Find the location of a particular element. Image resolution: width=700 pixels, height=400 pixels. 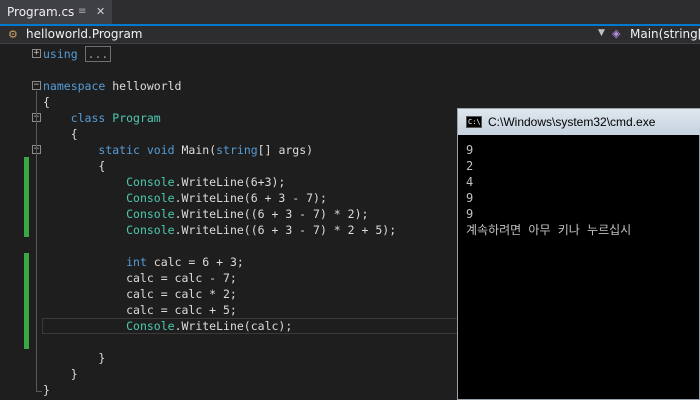

code-line: Console.WriteLine((6 + 3 - 7) * 2); is located at coordinates (205, 214).